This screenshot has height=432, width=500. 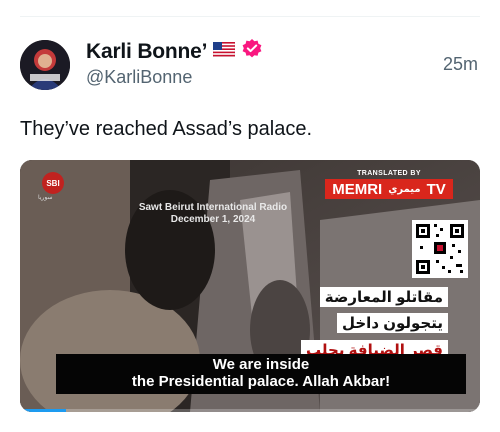 I want to click on memri-logo: TRANSLATED BY MEMRI ميمري TV, so click(x=389, y=184).